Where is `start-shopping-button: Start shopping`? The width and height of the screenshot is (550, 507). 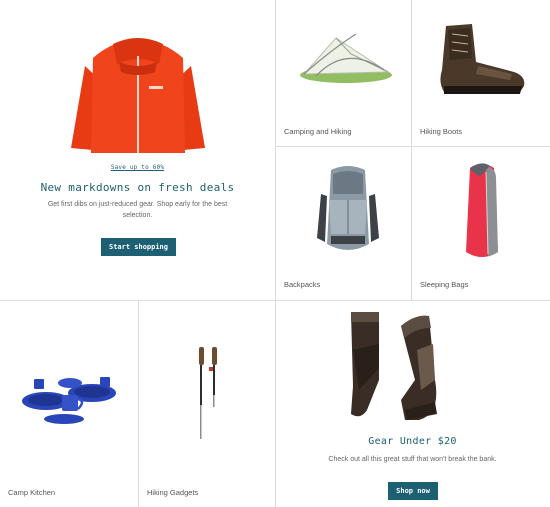 start-shopping-button: Start shopping is located at coordinates (138, 247).